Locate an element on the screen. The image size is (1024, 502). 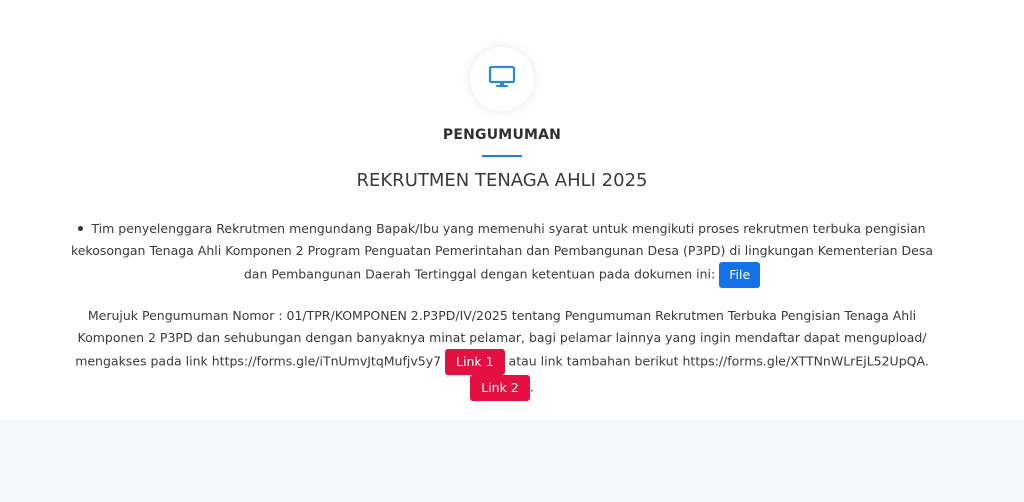
section-heading: PENGUMUMAN is located at coordinates (502, 135).